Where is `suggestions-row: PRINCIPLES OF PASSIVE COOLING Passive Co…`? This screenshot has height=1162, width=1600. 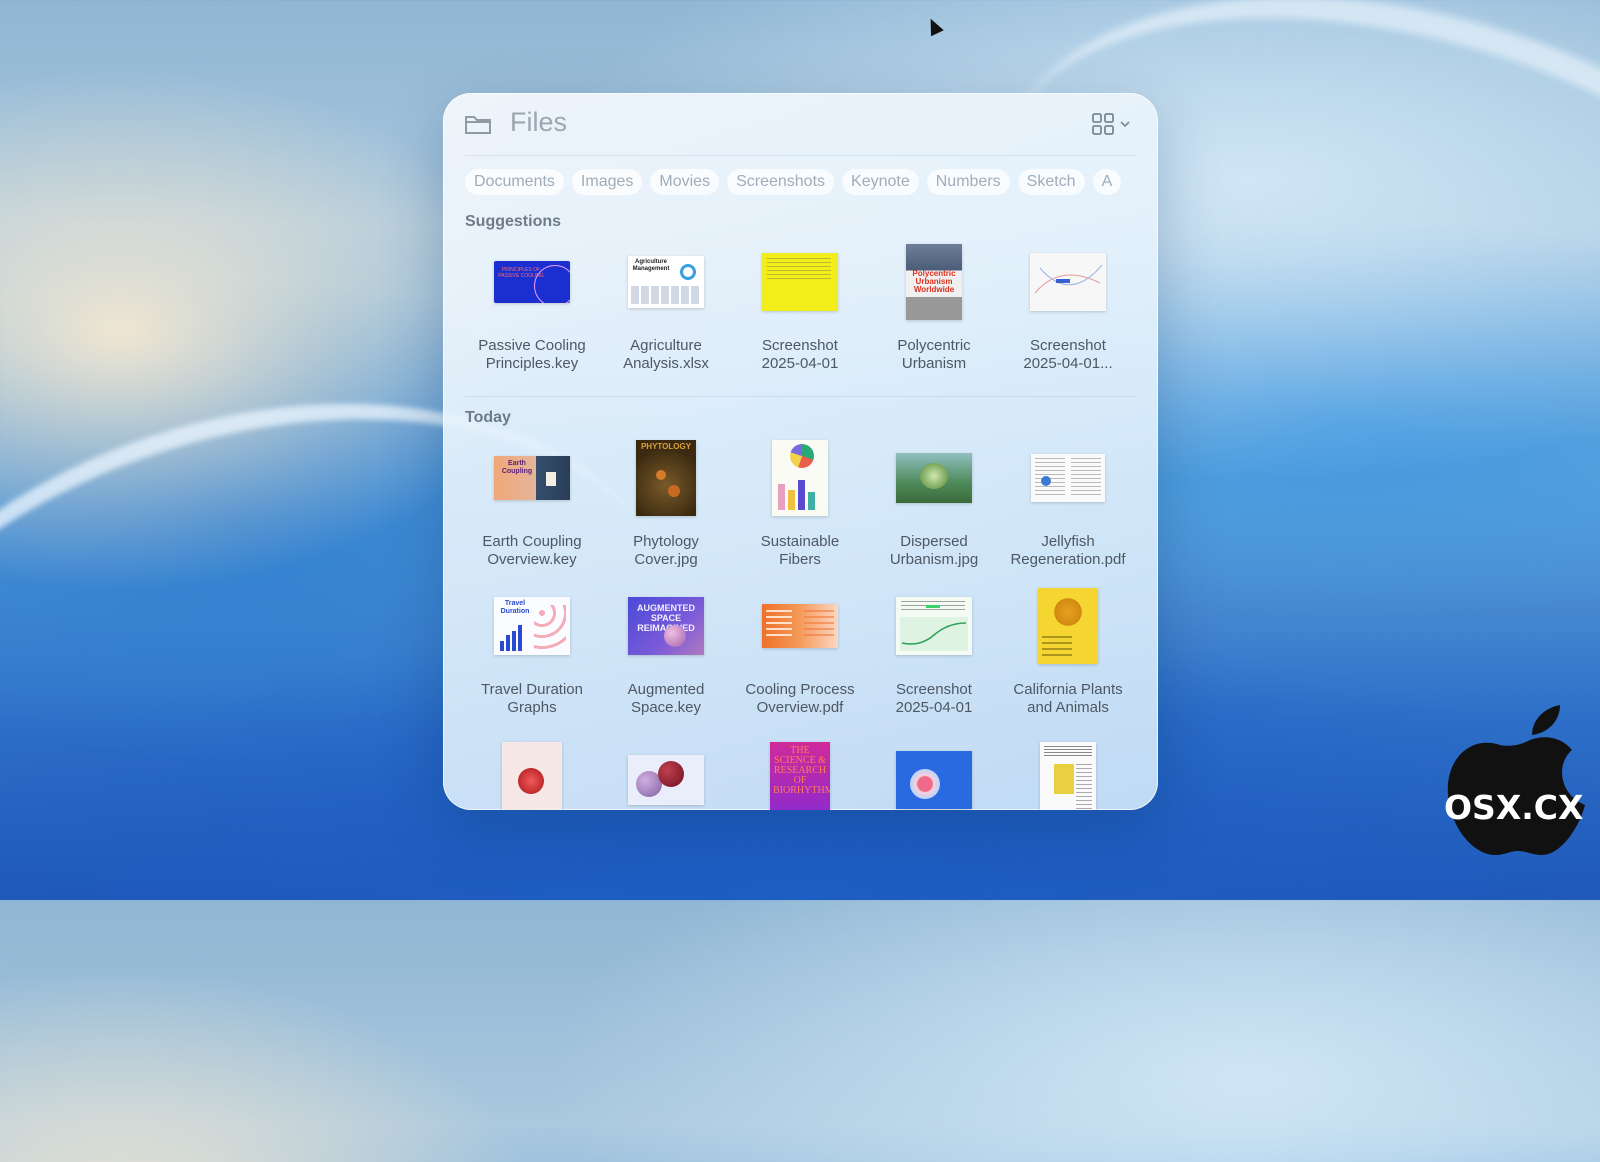 suggestions-row: PRINCIPLES OF PASSIVE COOLING Passive Co… is located at coordinates (805, 308).